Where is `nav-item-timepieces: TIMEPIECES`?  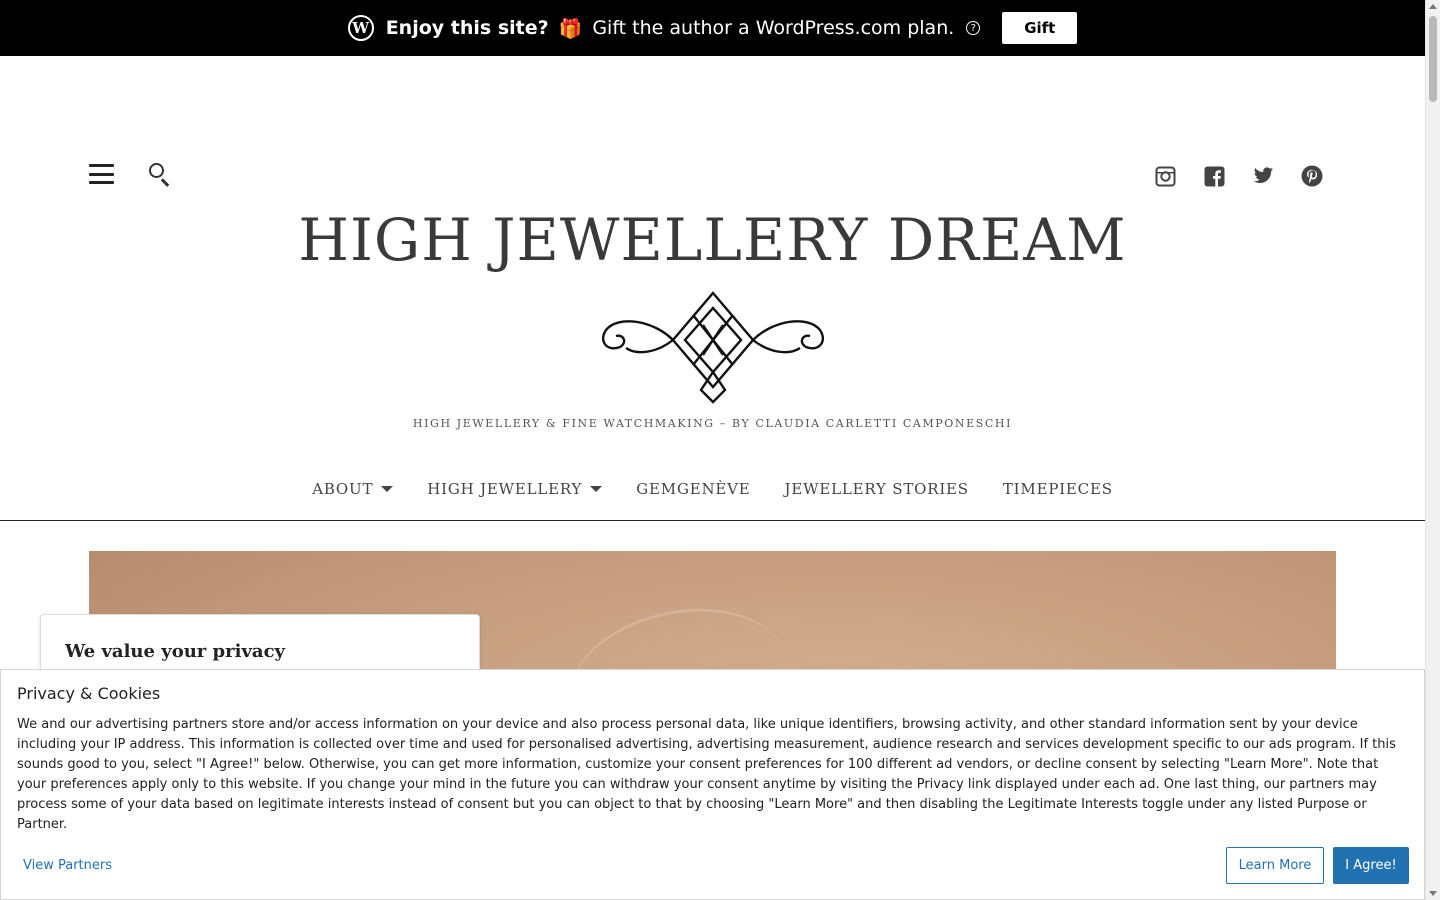
nav-item-timepieces: TIMEPIECES is located at coordinates (1058, 489).